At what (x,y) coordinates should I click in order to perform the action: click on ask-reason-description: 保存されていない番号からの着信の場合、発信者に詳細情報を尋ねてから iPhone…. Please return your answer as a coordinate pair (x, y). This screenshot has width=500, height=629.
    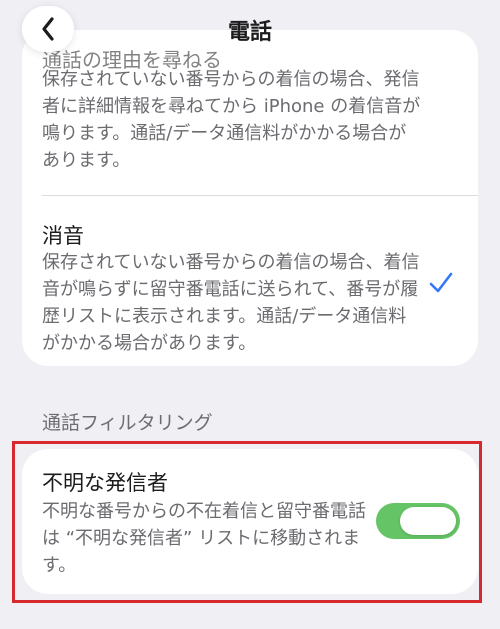
    Looking at the image, I should click on (231, 120).